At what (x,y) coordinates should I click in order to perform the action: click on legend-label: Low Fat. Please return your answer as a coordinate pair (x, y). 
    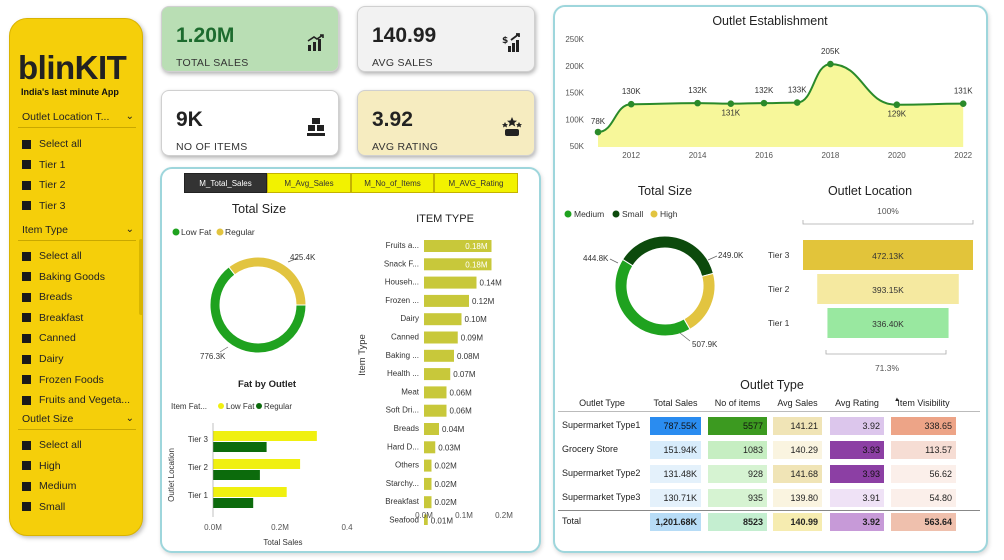
    Looking at the image, I should click on (240, 406).